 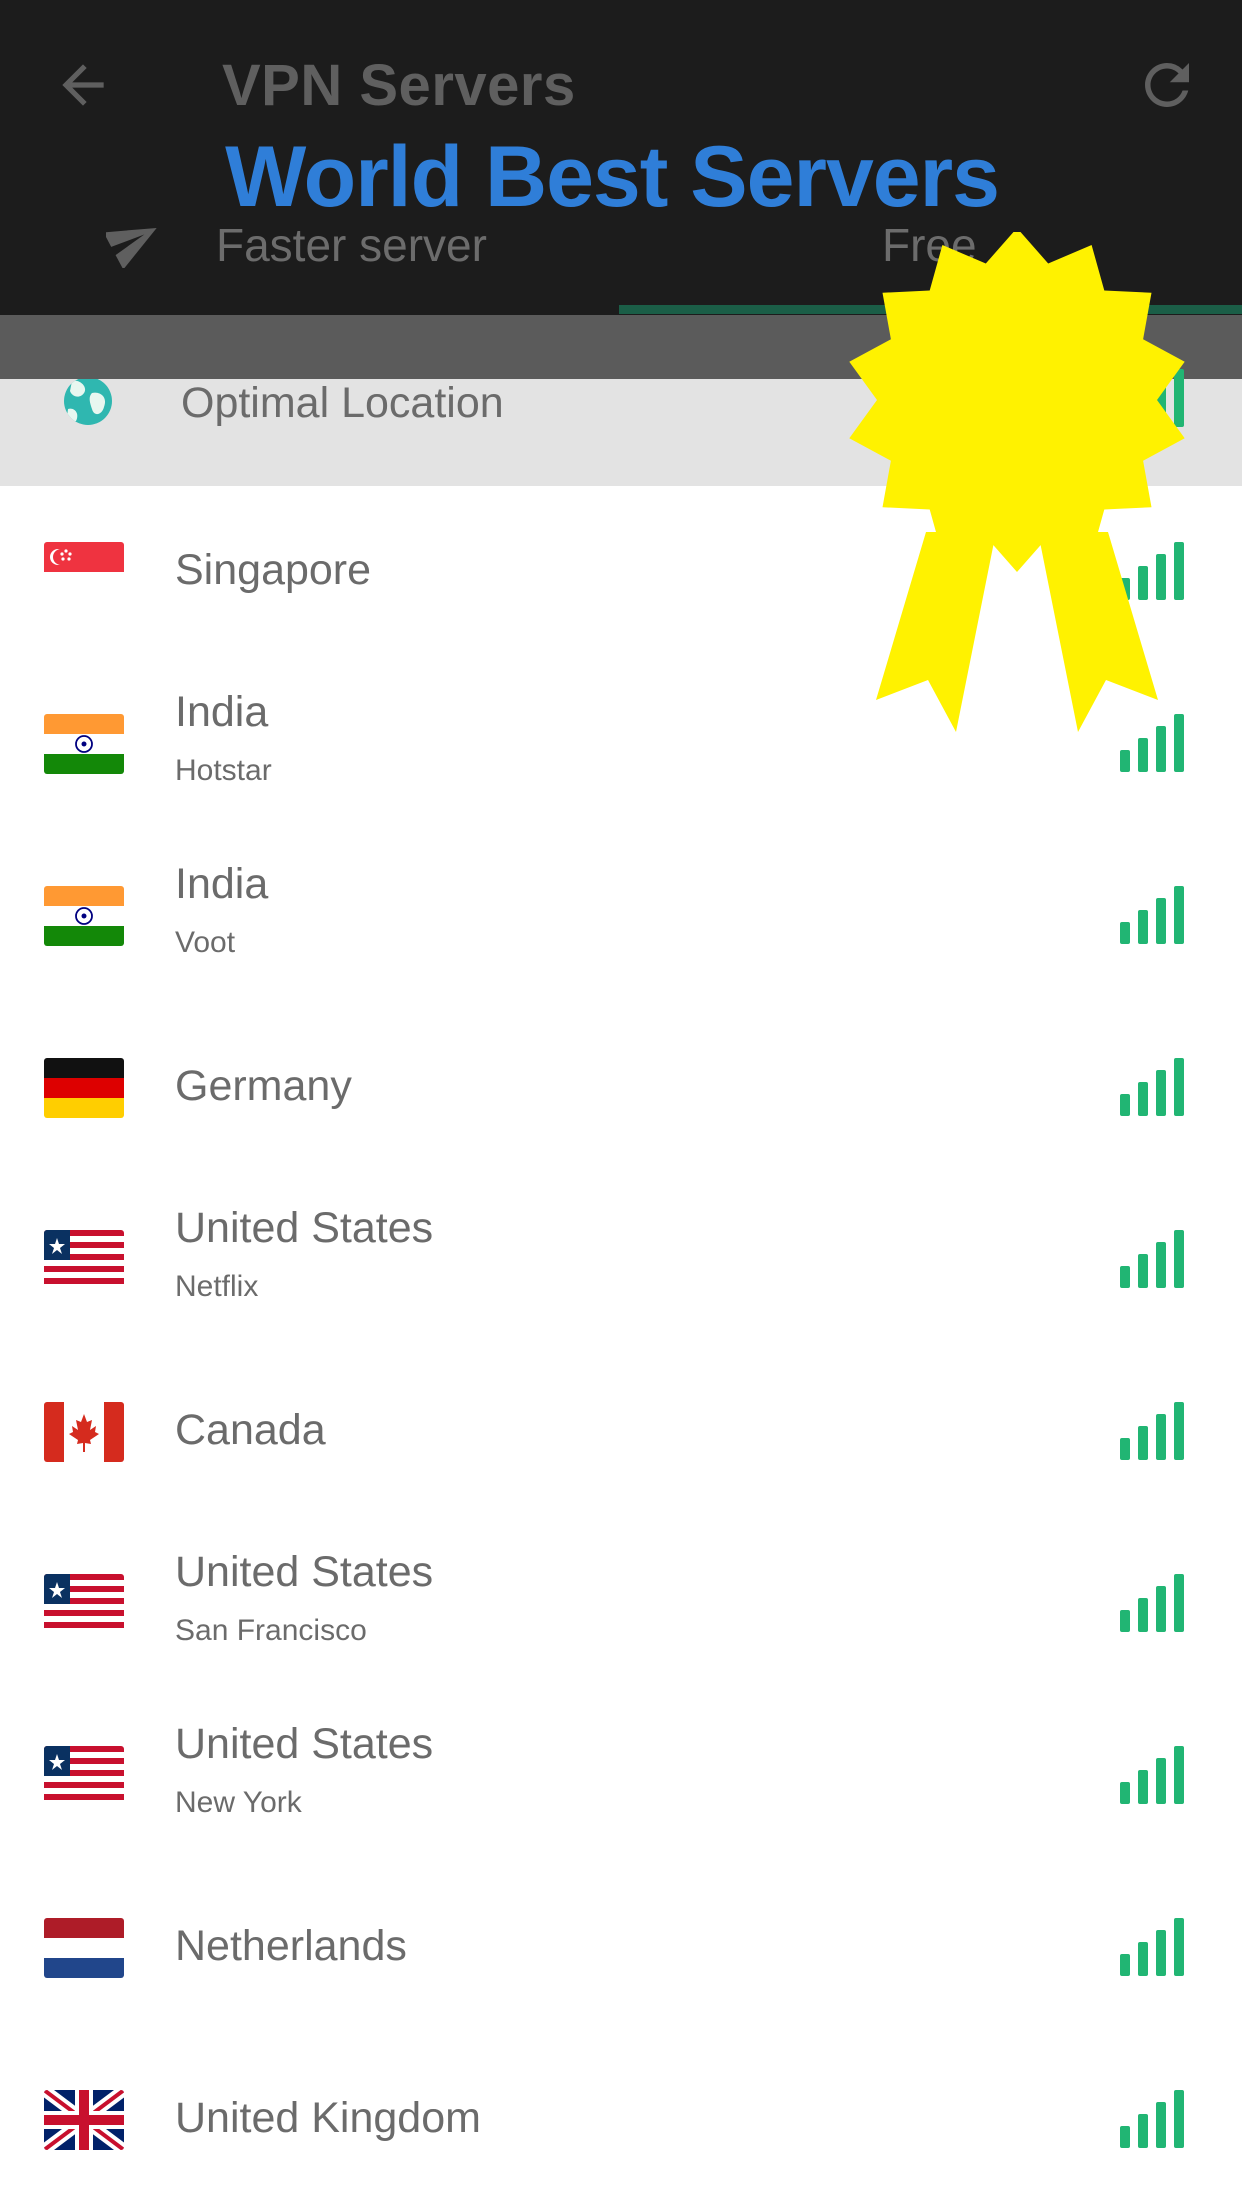 What do you see at coordinates (621, 1604) in the screenshot?
I see `server-row: United States San Francisco` at bounding box center [621, 1604].